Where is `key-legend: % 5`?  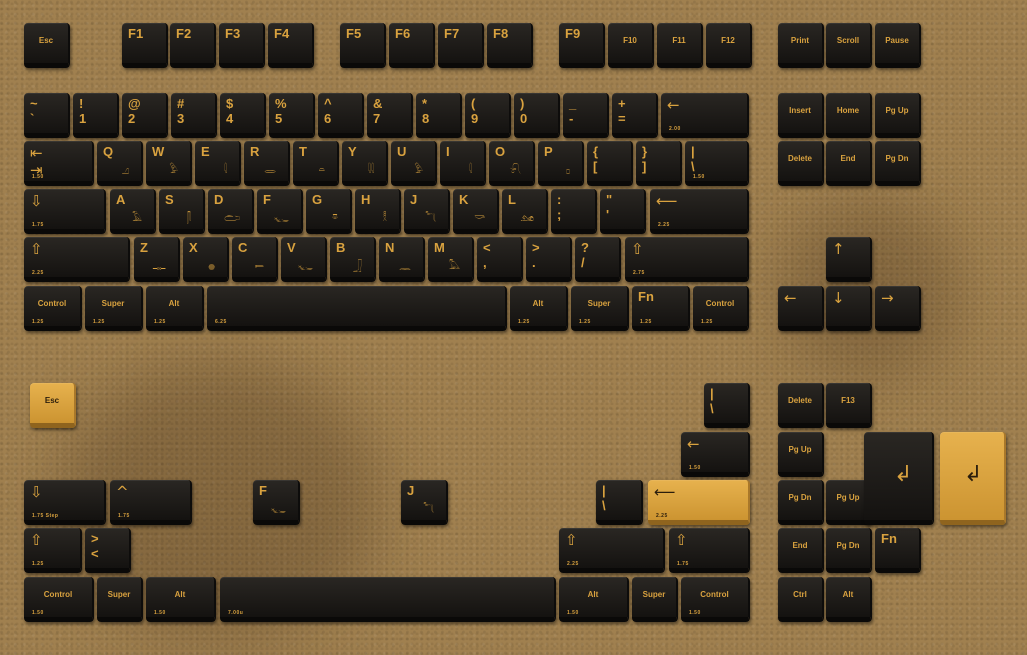 key-legend: % 5 is located at coordinates (281, 111).